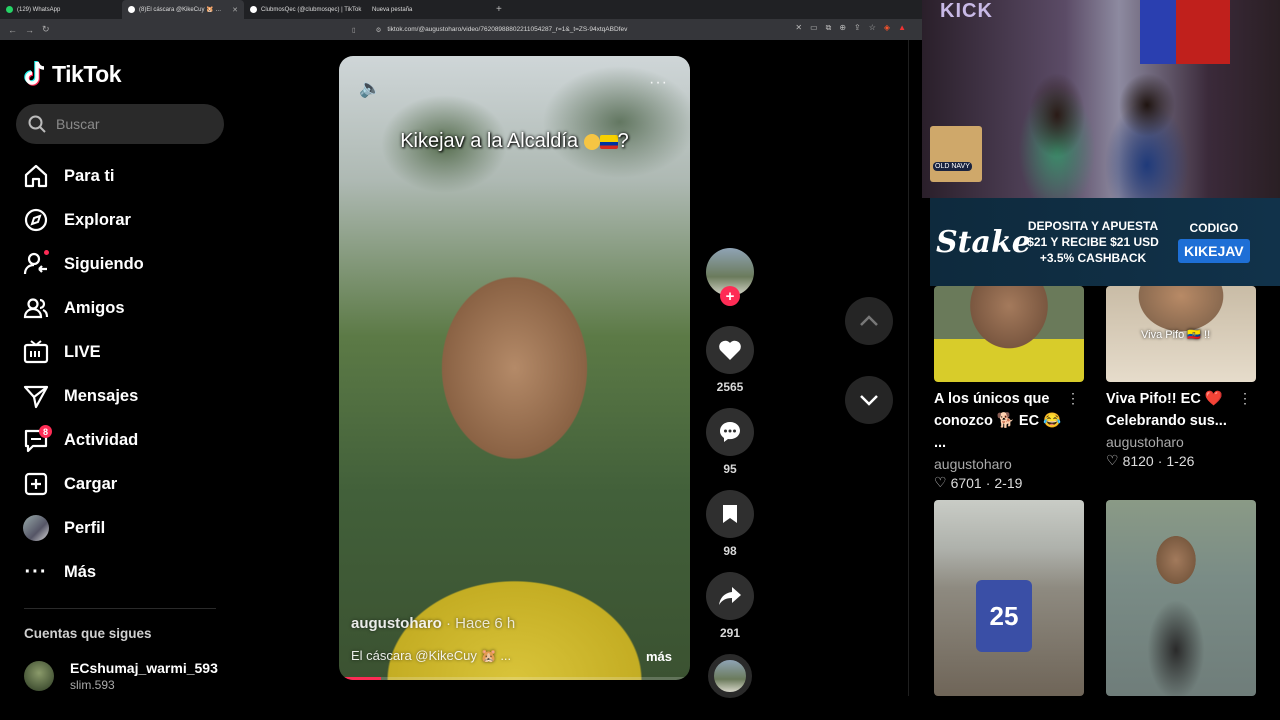 Image resolution: width=1280 pixels, height=720 pixels. Describe the element at coordinates (46, 29) in the screenshot. I see `reload-icon: ↻` at that location.